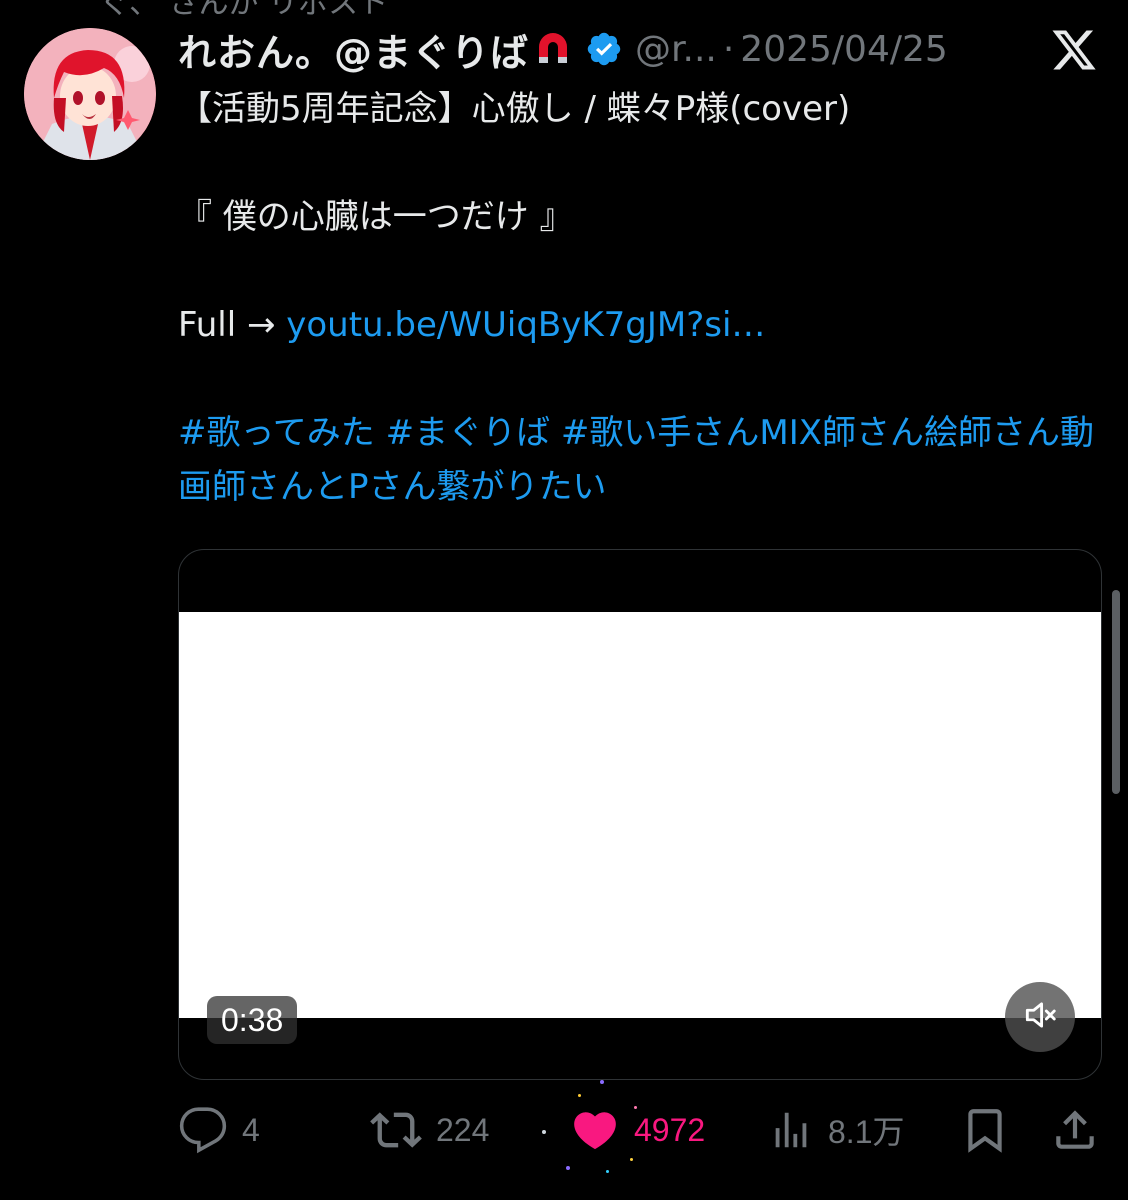 The width and height of the screenshot is (1128, 1200). I want to click on avatar-image, so click(90, 94).